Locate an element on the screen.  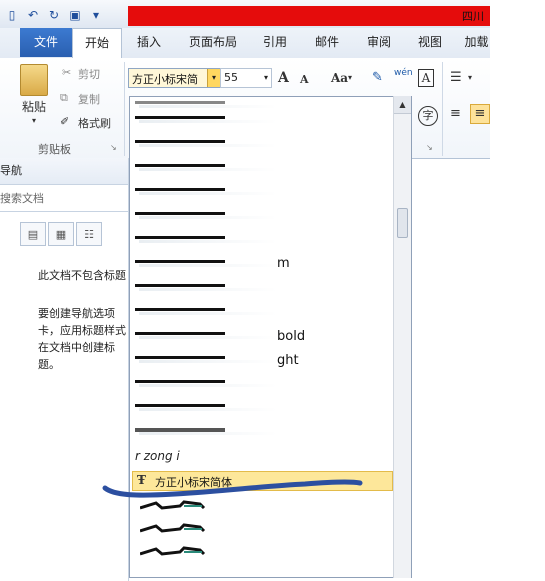
tab-addins: 加载 is located at coordinates (476, 42).